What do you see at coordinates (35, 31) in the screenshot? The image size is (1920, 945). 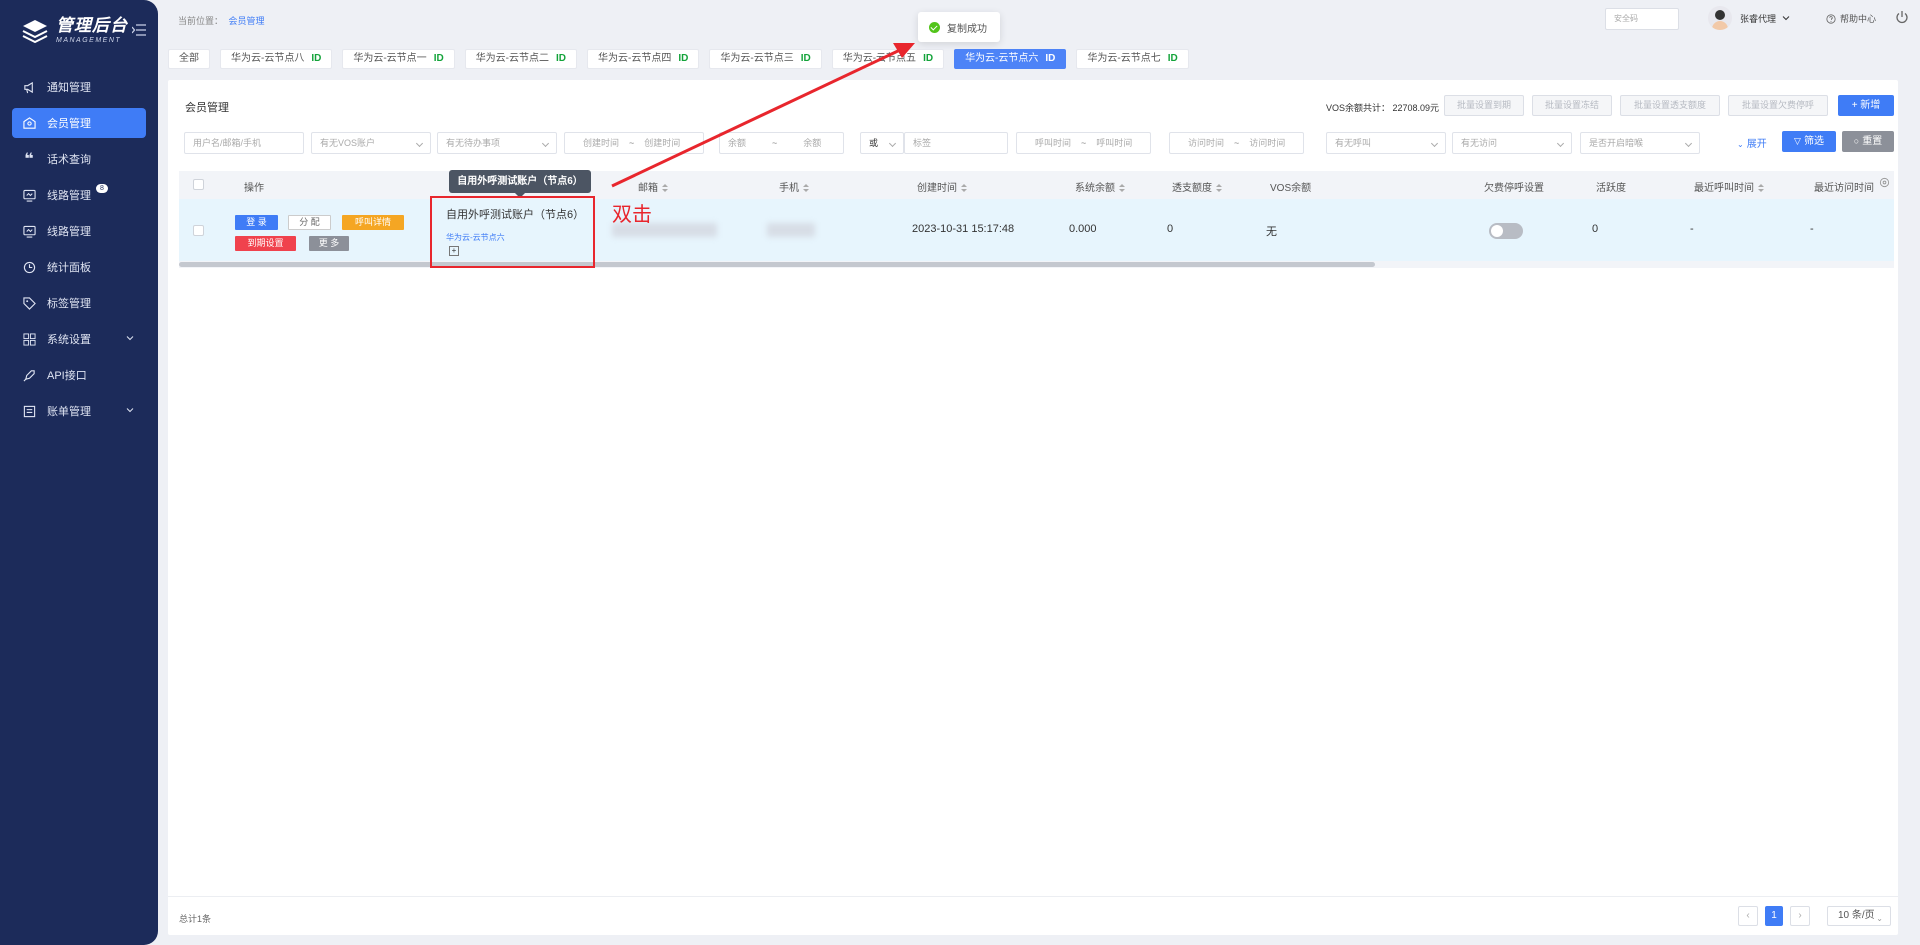 I see `layers-logo-icon` at bounding box center [35, 31].